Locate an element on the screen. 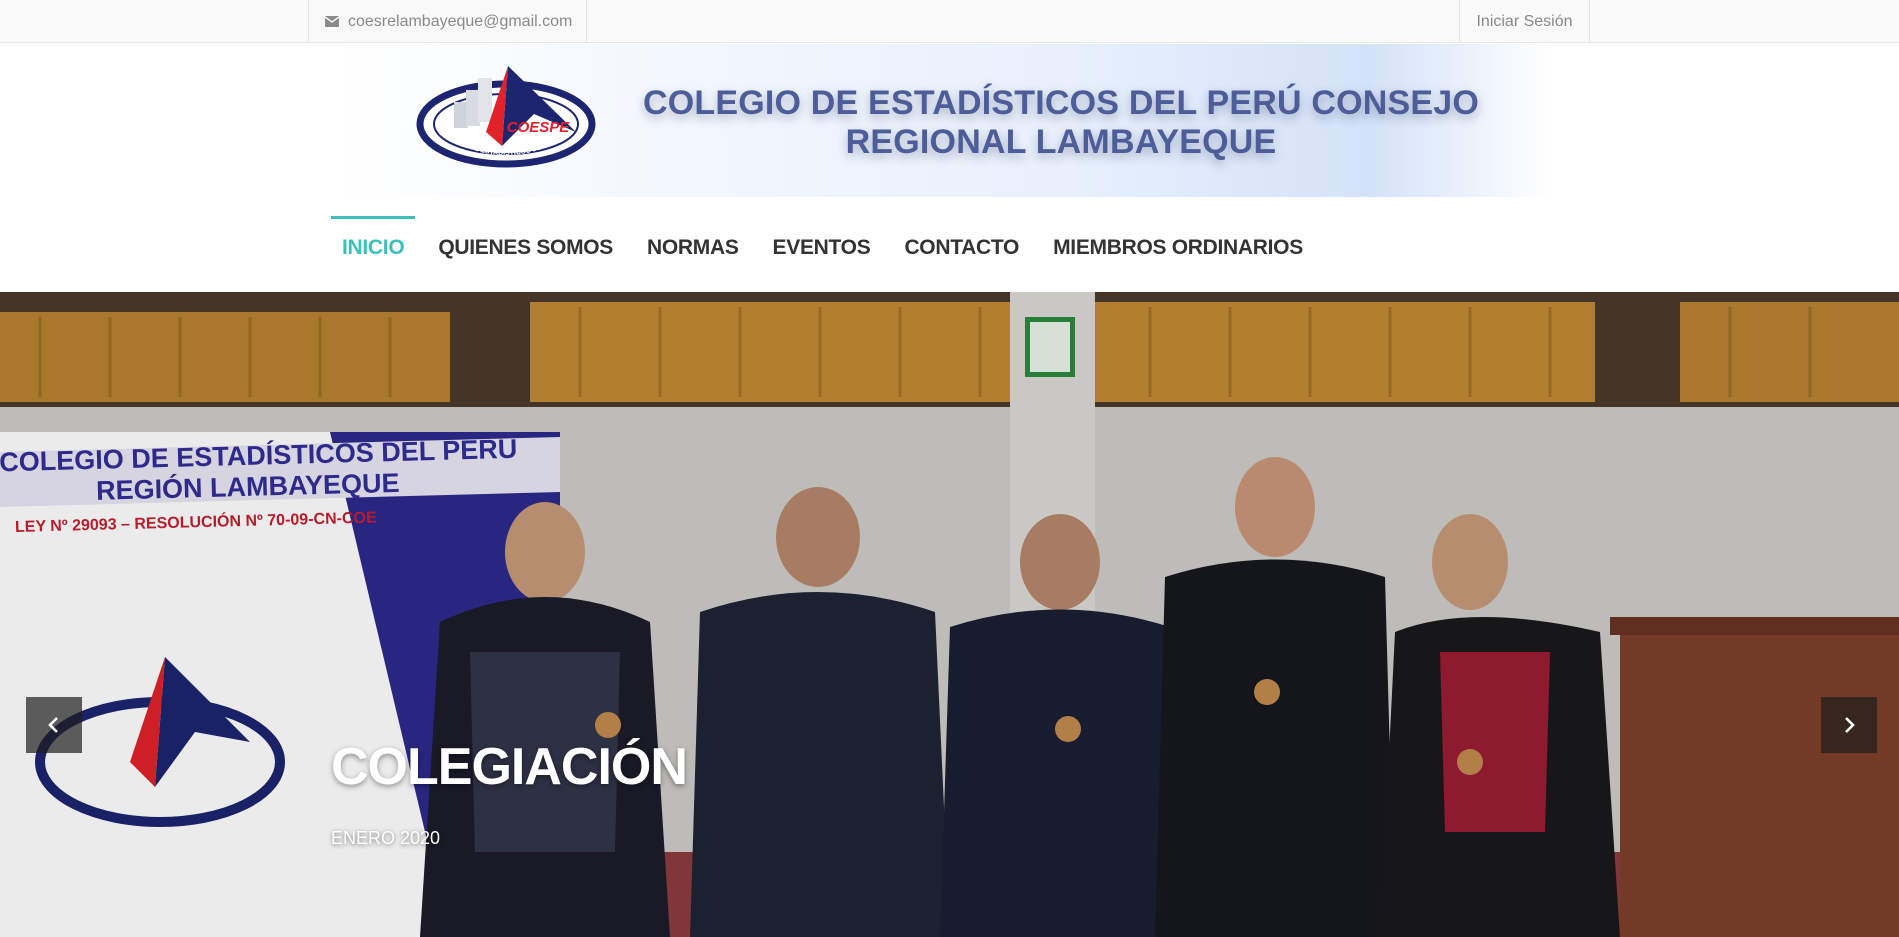  site-title-line-2: REGIONAL LAMBAYEQUE is located at coordinates (1061, 142).